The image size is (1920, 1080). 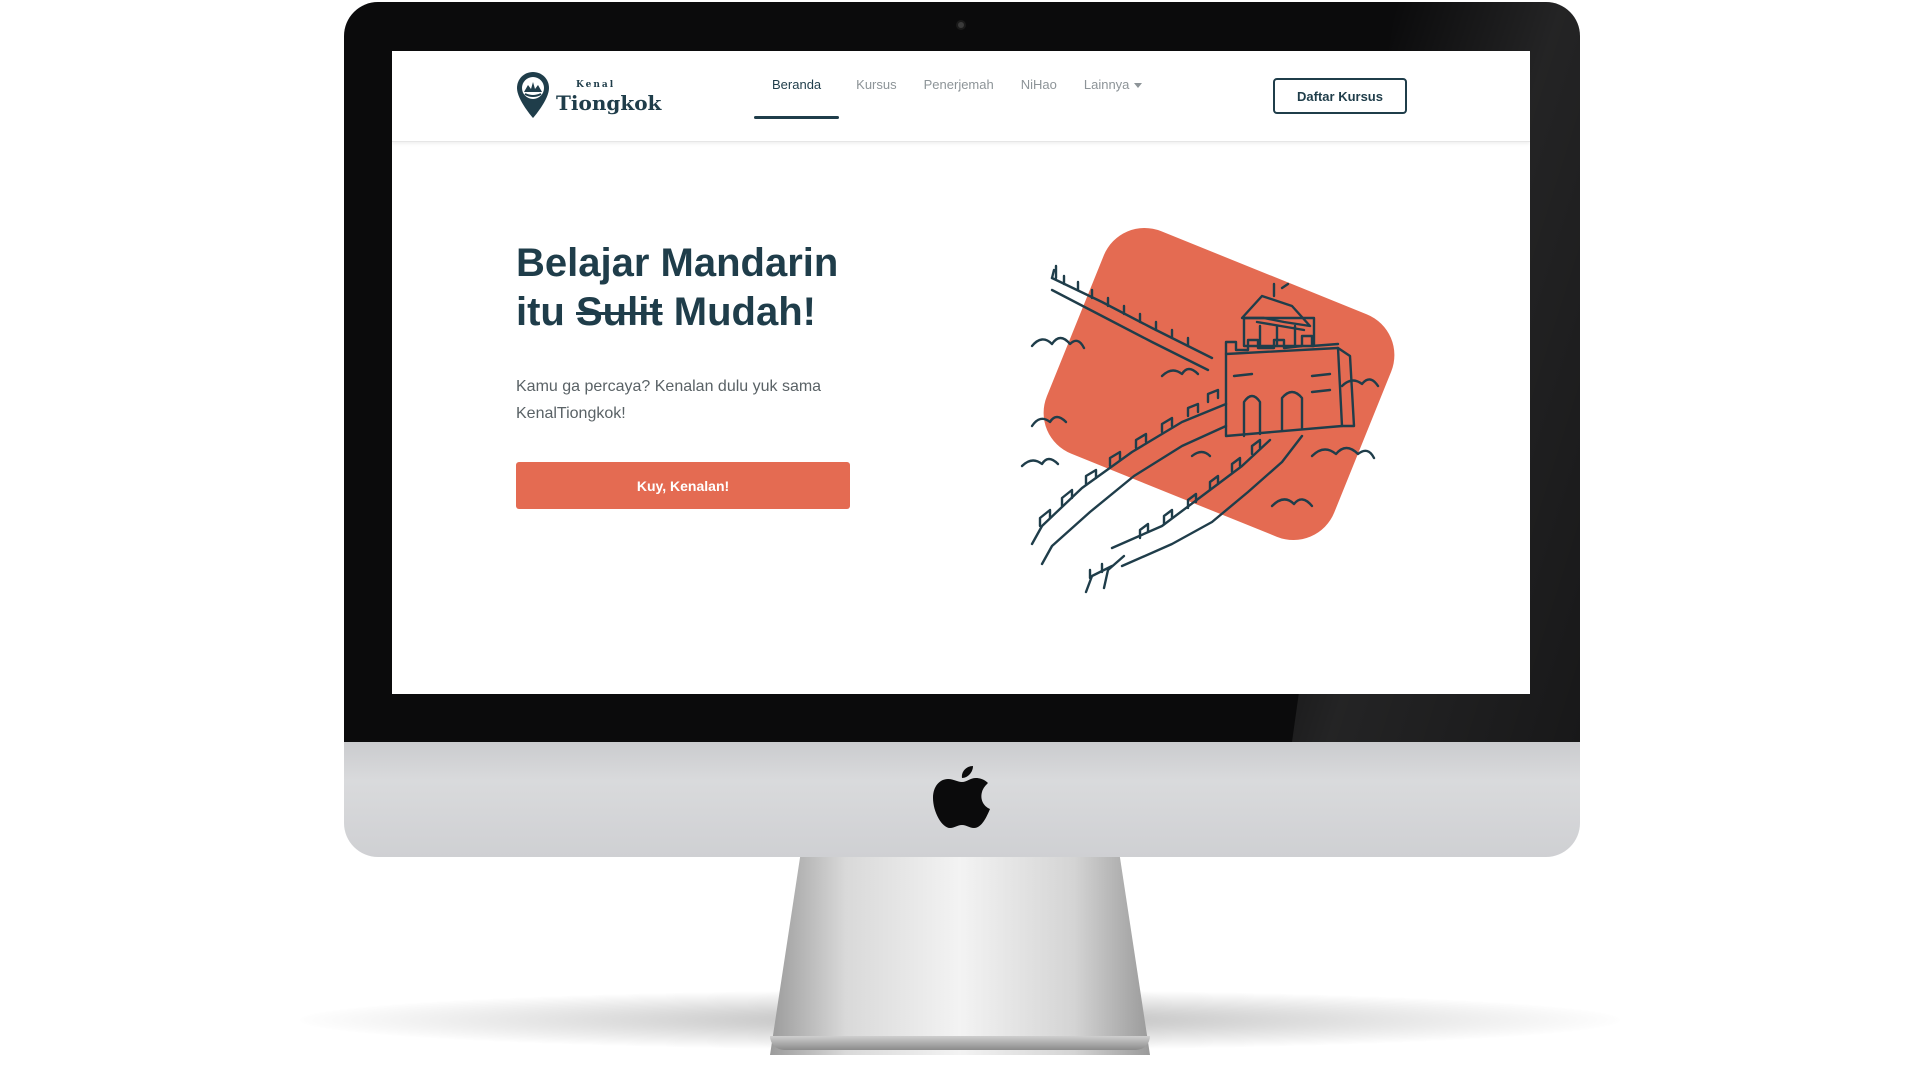 What do you see at coordinates (540, 312) in the screenshot?
I see `hero-title-word1: itu` at bounding box center [540, 312].